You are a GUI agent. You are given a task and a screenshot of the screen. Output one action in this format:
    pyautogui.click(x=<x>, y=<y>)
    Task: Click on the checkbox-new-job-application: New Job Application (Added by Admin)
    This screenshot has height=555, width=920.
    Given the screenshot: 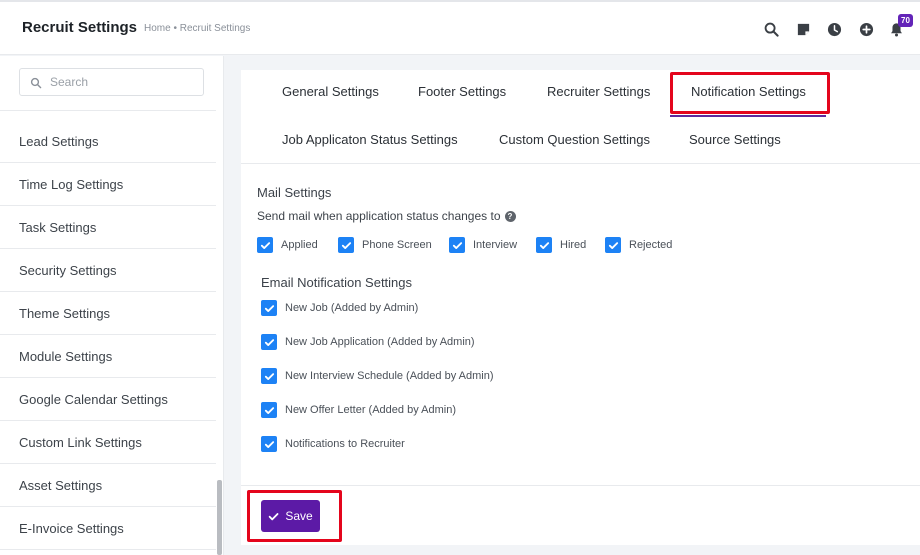 What is the action you would take?
    pyautogui.click(x=368, y=342)
    